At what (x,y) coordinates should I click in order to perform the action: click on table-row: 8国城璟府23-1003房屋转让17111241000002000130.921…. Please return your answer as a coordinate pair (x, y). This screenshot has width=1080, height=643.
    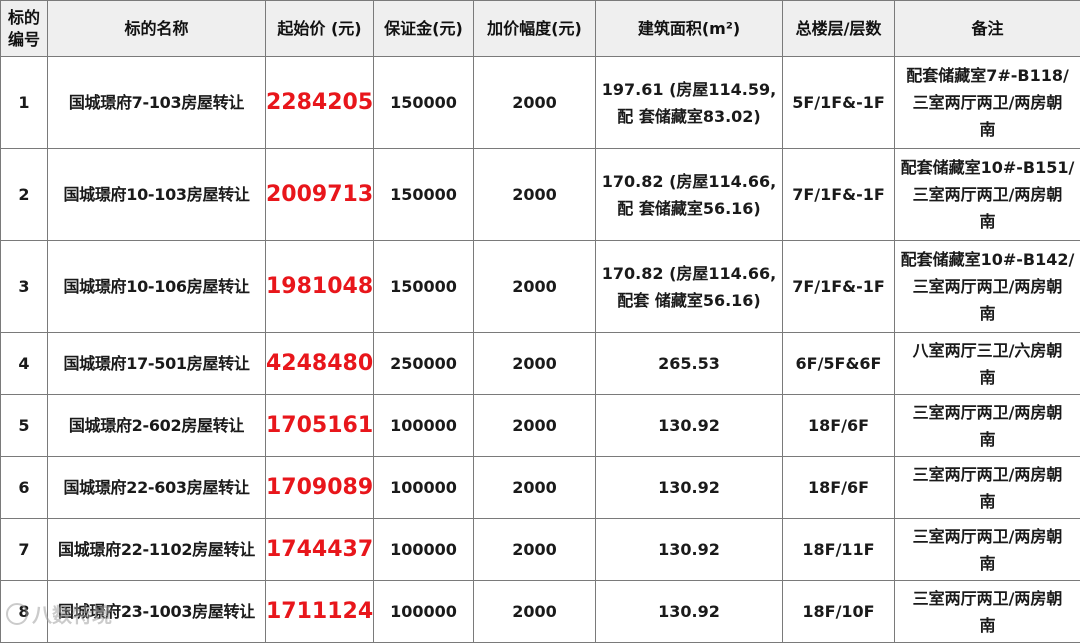
    Looking at the image, I should click on (540, 612).